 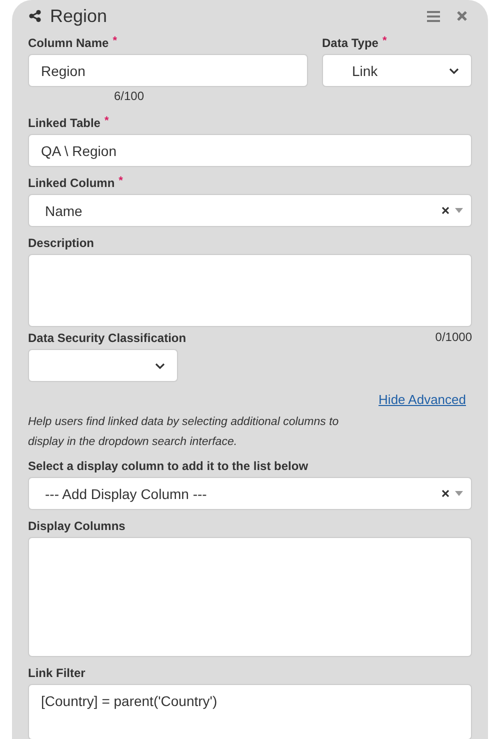 I want to click on dropdown: Link, so click(x=397, y=70).